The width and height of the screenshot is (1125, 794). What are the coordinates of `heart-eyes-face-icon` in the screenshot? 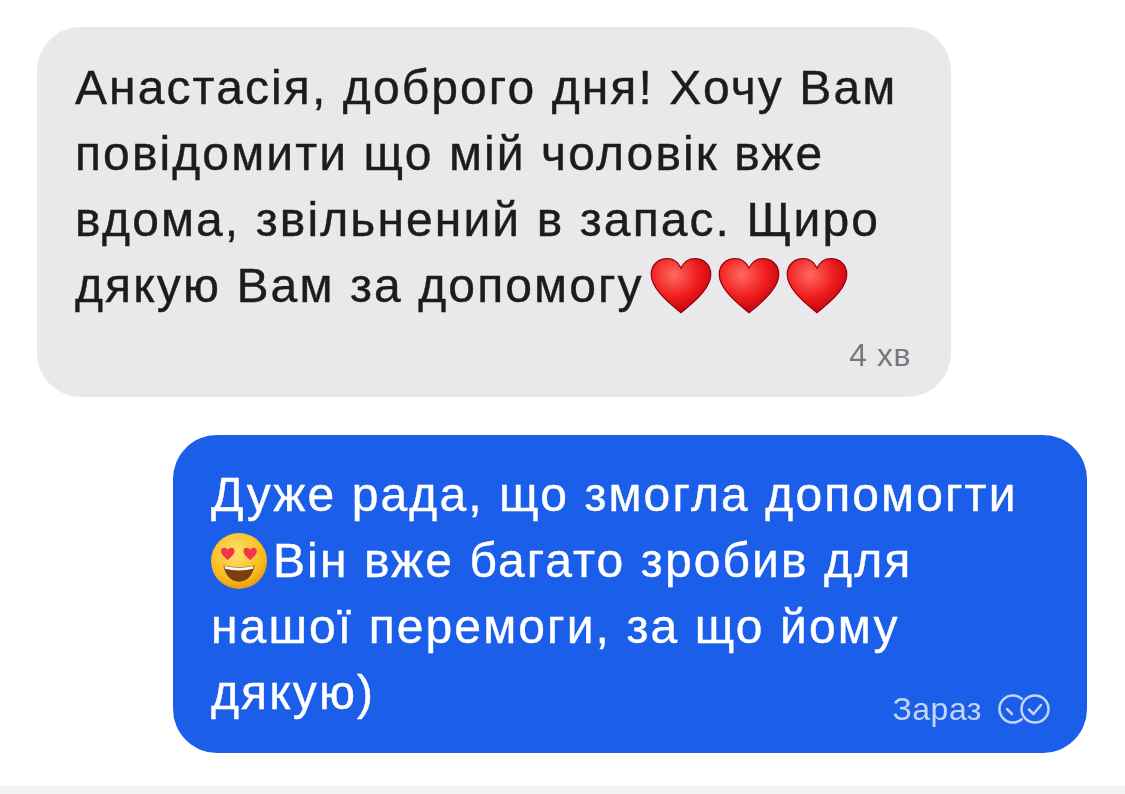 It's located at (239, 561).